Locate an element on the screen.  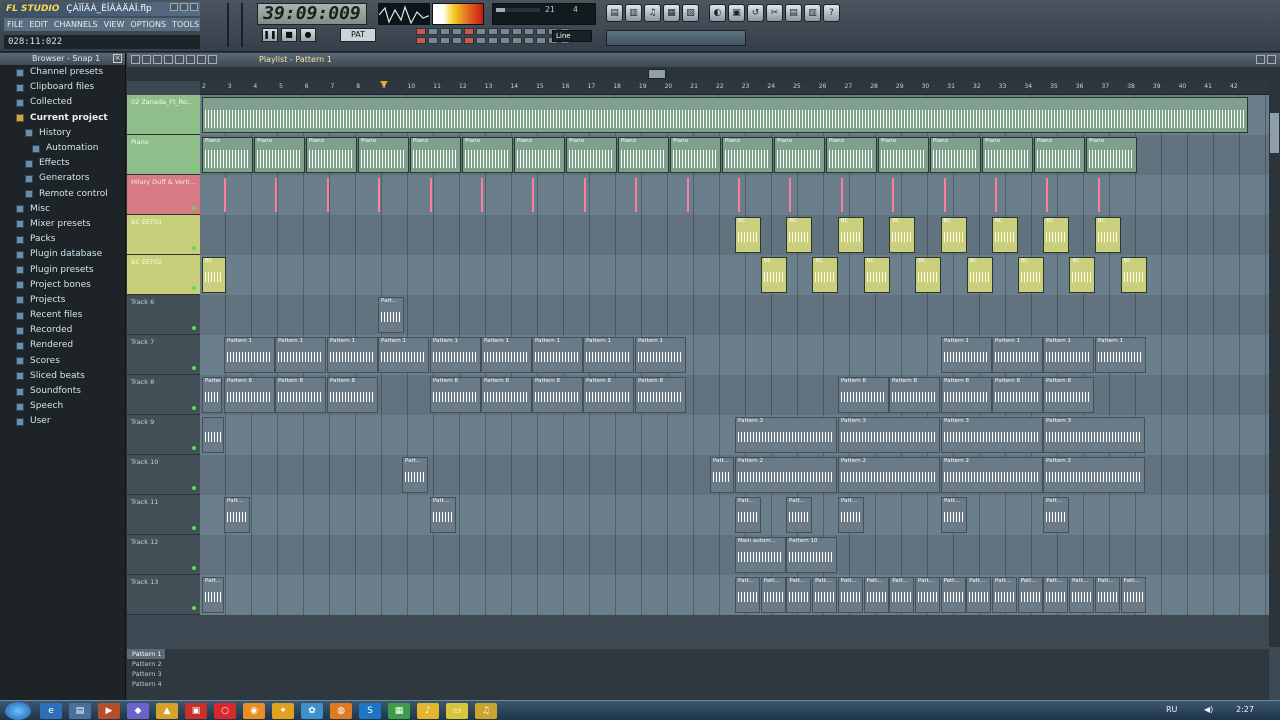
browser-item-scores: Scores is located at coordinates (62, 361).